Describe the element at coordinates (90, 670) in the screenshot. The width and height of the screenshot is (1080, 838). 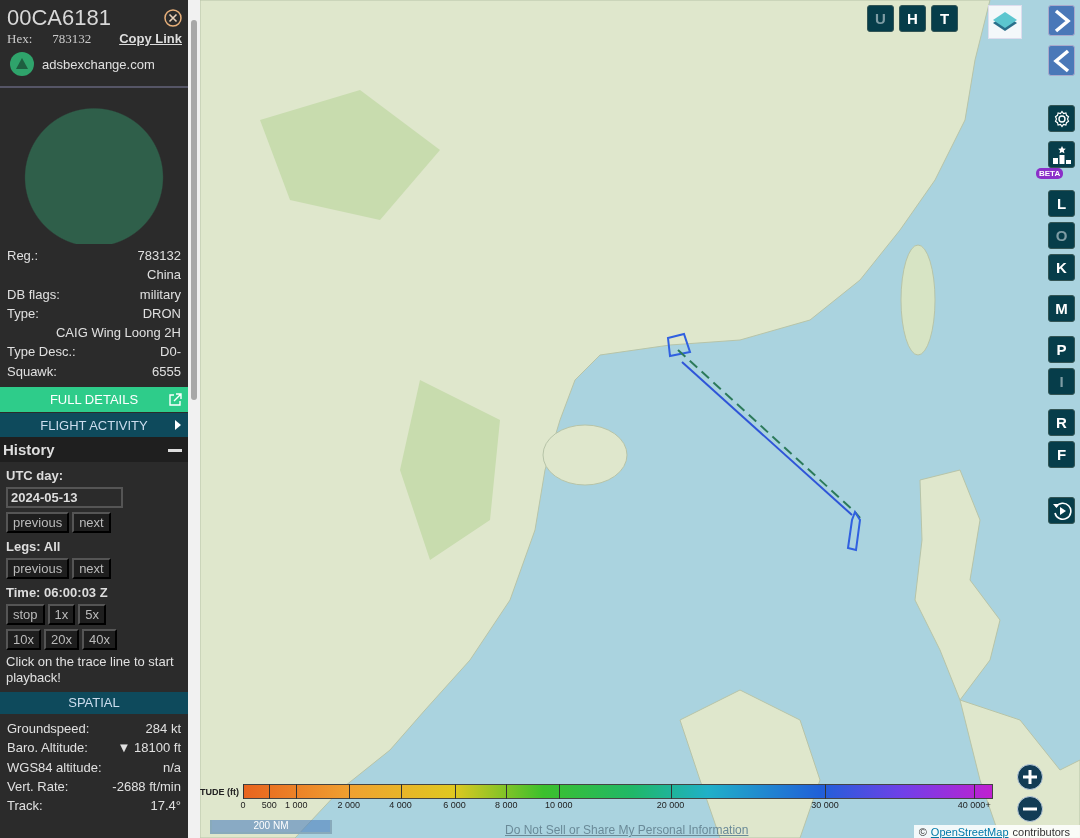
I see `playback-hint: Click on the trace line to start playback!` at that location.